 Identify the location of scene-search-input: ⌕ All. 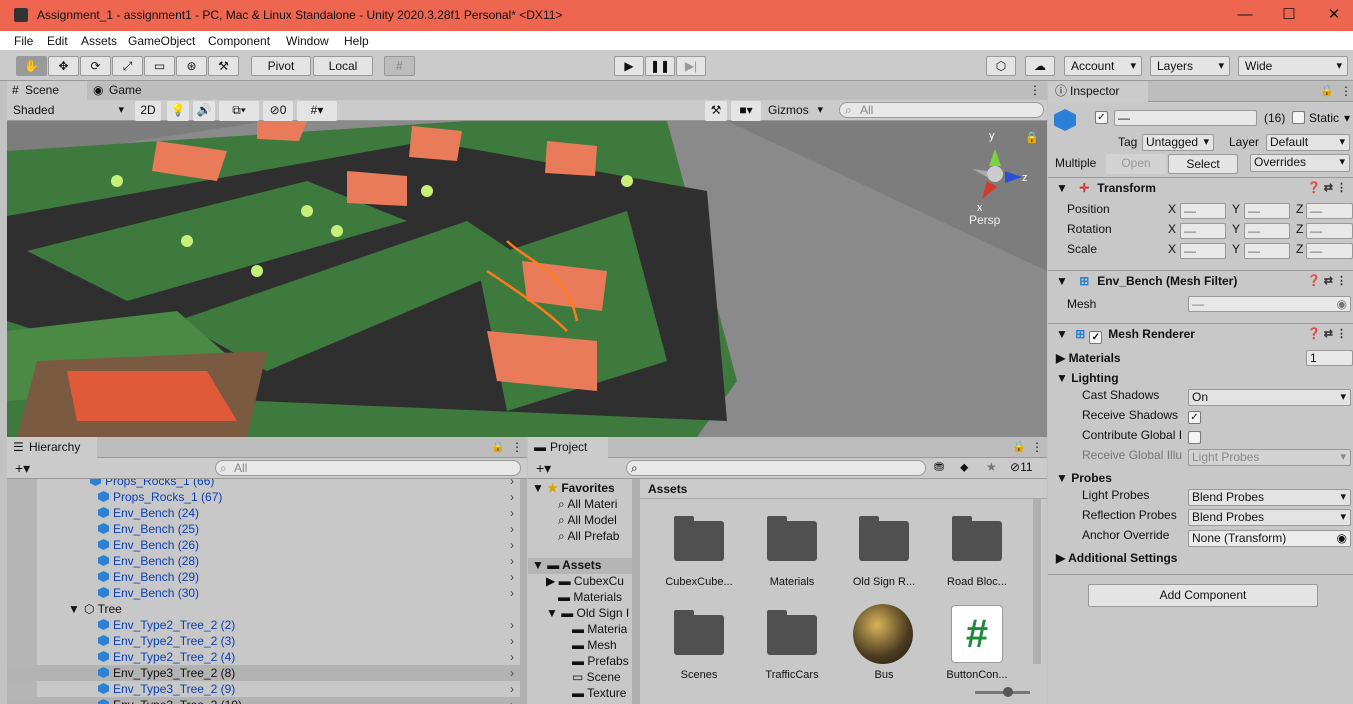
(941, 110).